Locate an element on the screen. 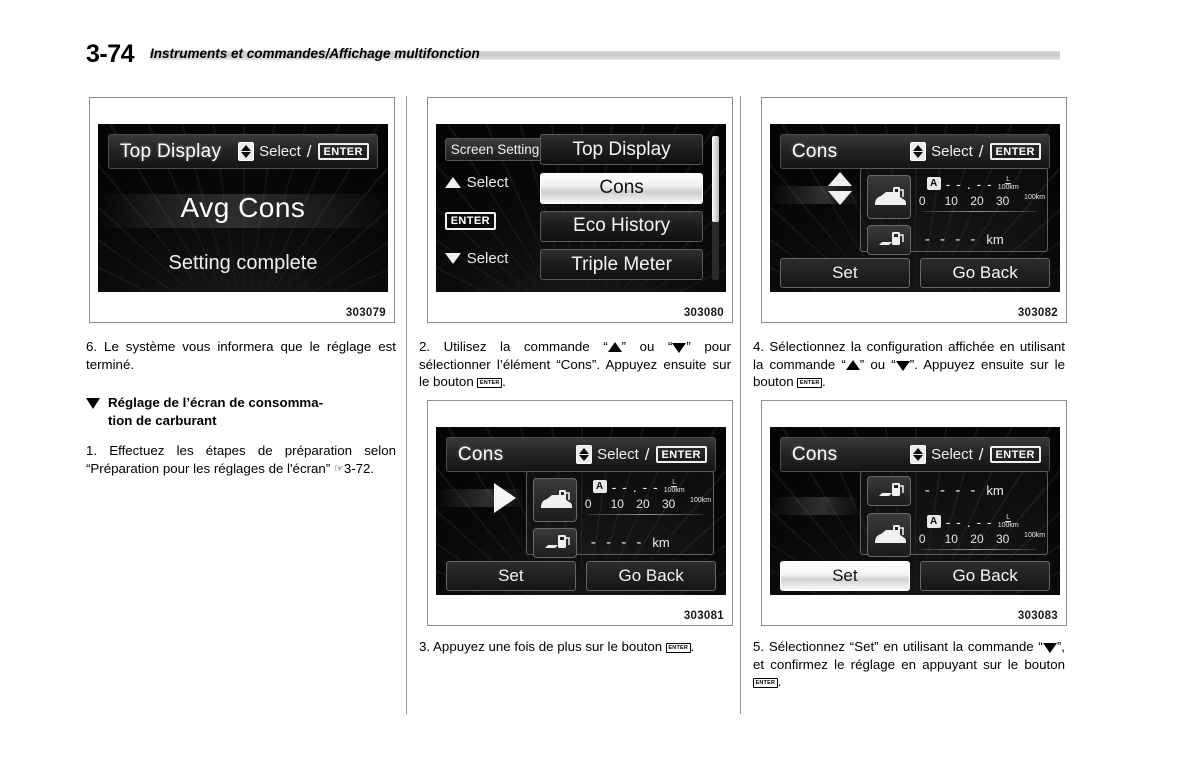  lcd-titlebar: Top Display Select / ENTER is located at coordinates (243, 152).